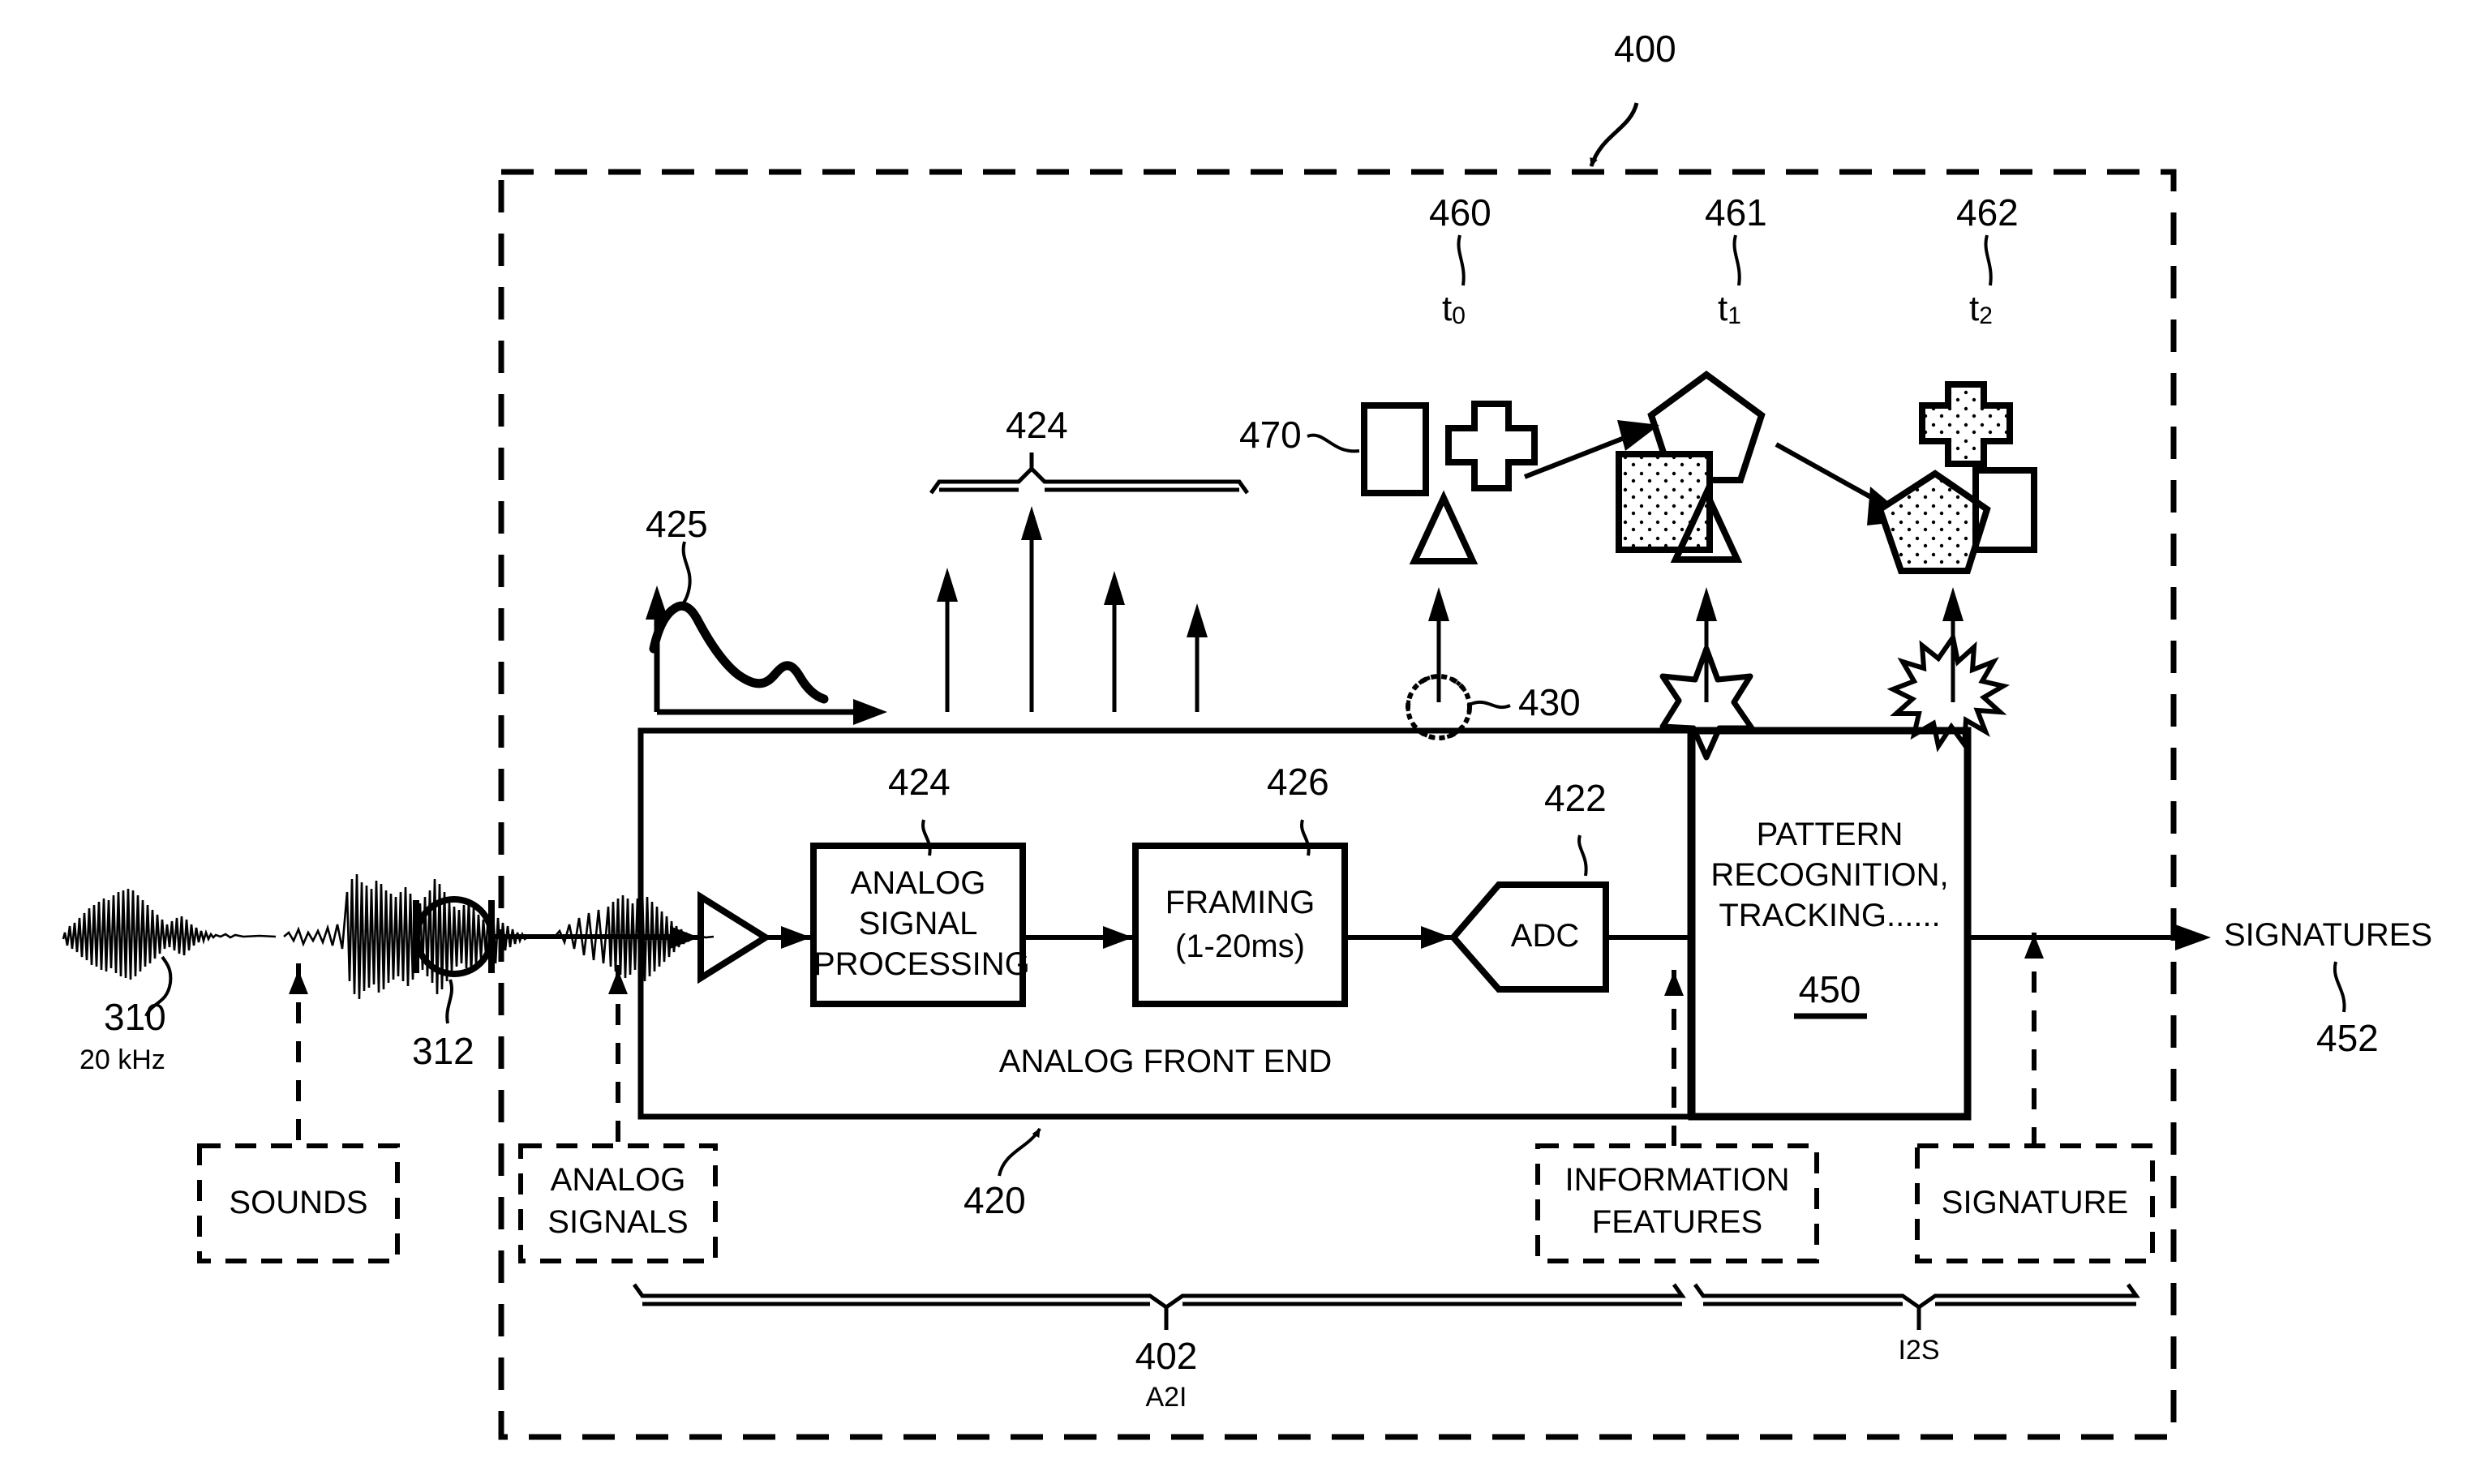 This screenshot has width=2485, height=1484. Describe the element at coordinates (1645, 49) in the screenshot. I see `ref-400: 400` at that location.